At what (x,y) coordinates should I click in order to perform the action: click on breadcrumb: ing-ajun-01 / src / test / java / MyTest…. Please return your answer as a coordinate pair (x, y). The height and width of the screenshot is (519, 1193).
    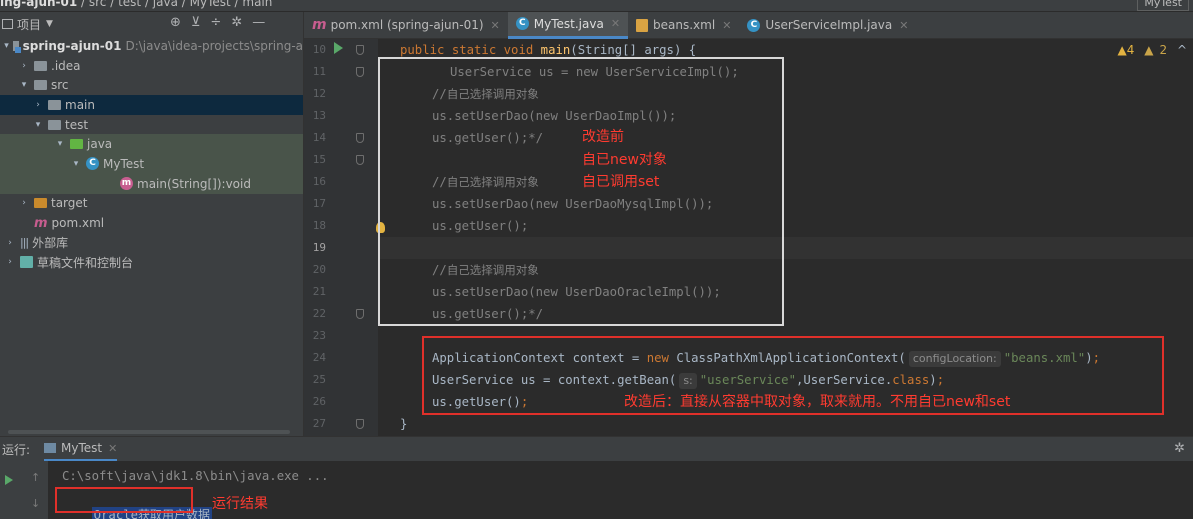
    Looking at the image, I should click on (136, 4).